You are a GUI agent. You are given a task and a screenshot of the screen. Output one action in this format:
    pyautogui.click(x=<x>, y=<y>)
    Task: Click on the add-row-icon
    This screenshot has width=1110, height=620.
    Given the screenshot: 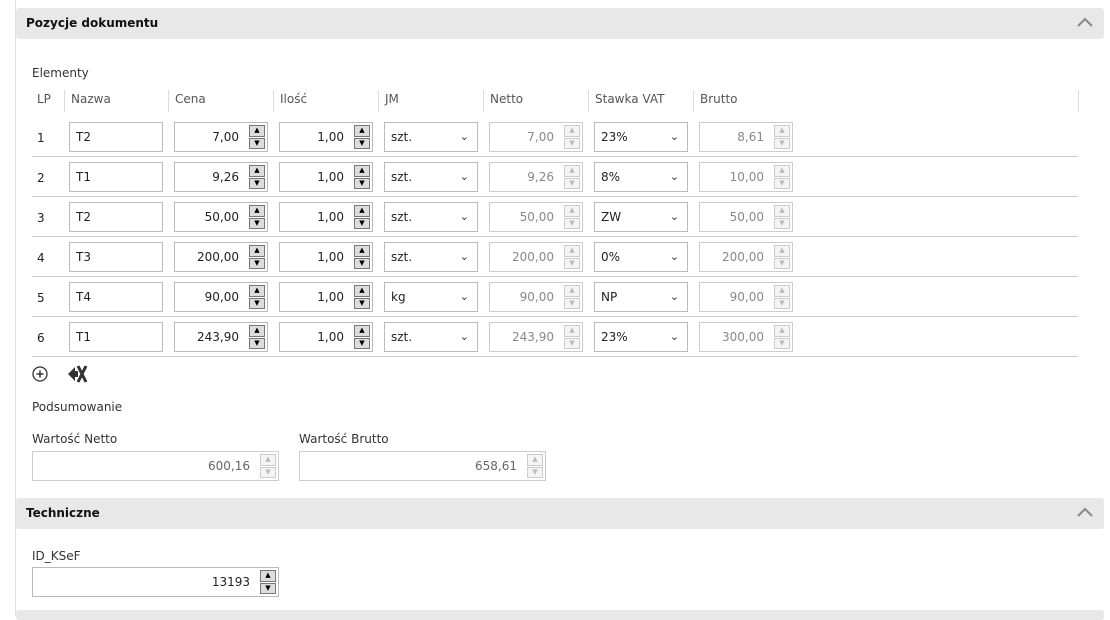 What is the action you would take?
    pyautogui.click(x=40, y=374)
    